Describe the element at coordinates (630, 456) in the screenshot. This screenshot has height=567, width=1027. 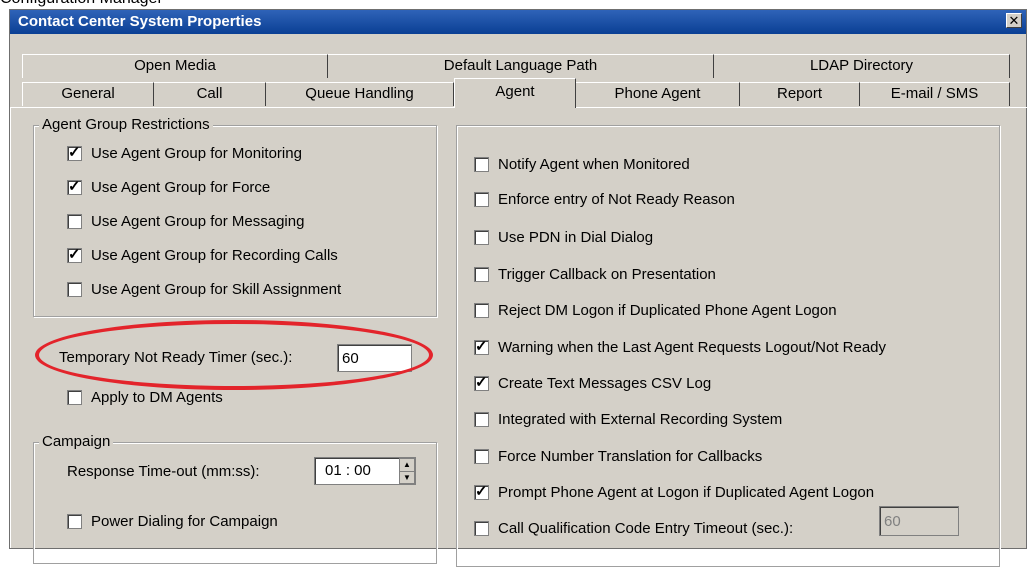
I see `checkbox-label: Force Number Translation for Callbacks` at that location.